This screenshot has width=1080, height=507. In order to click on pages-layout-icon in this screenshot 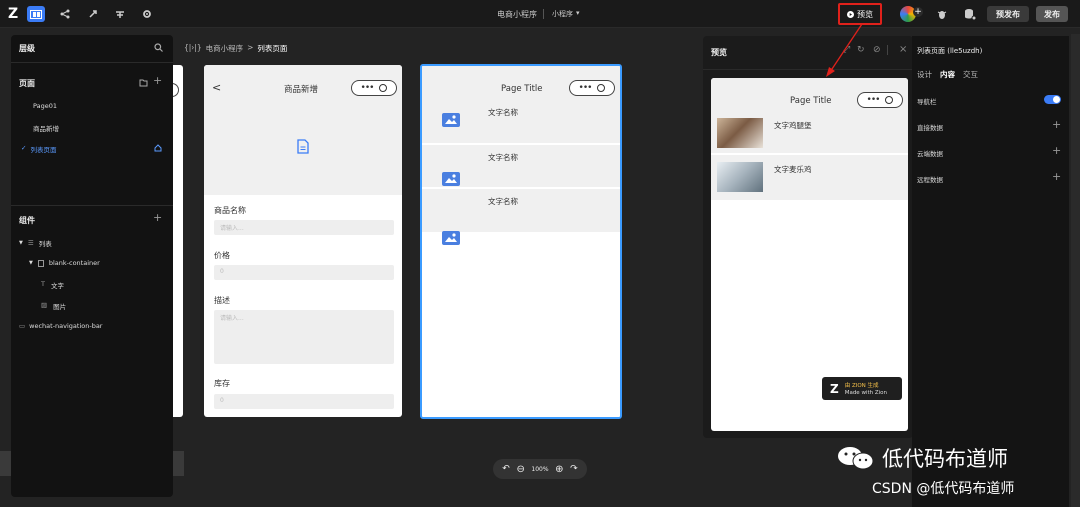, I will do `click(36, 14)`.